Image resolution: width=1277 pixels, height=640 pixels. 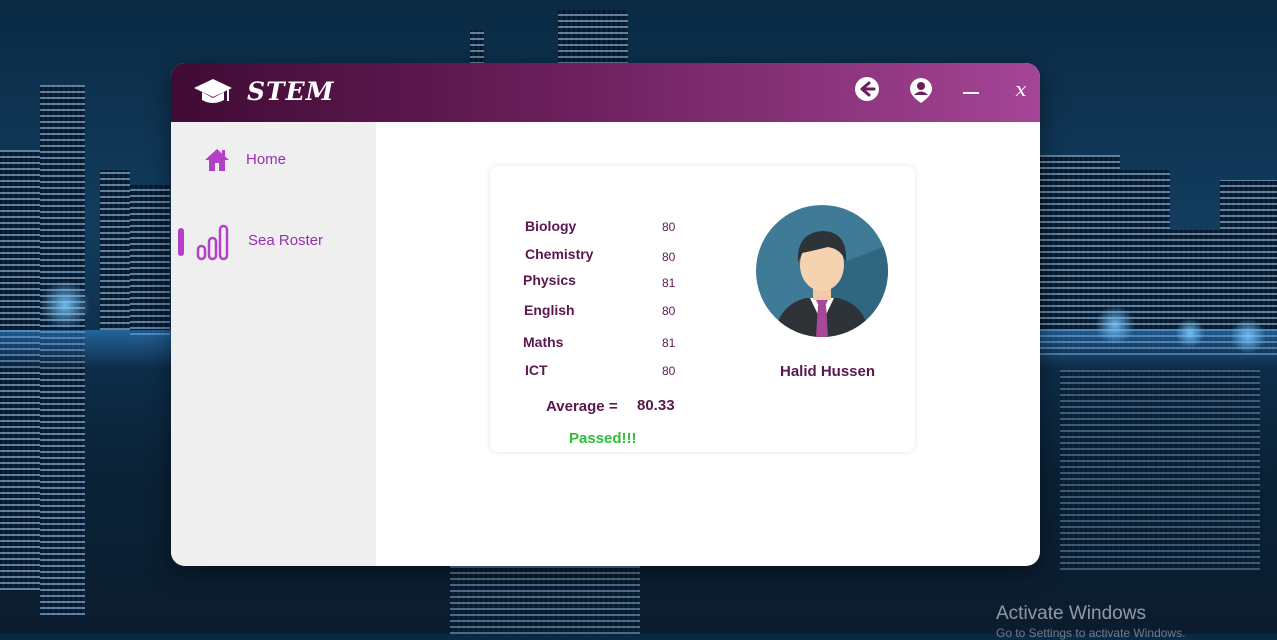 What do you see at coordinates (605, 92) in the screenshot?
I see `titlebar: STEM x` at bounding box center [605, 92].